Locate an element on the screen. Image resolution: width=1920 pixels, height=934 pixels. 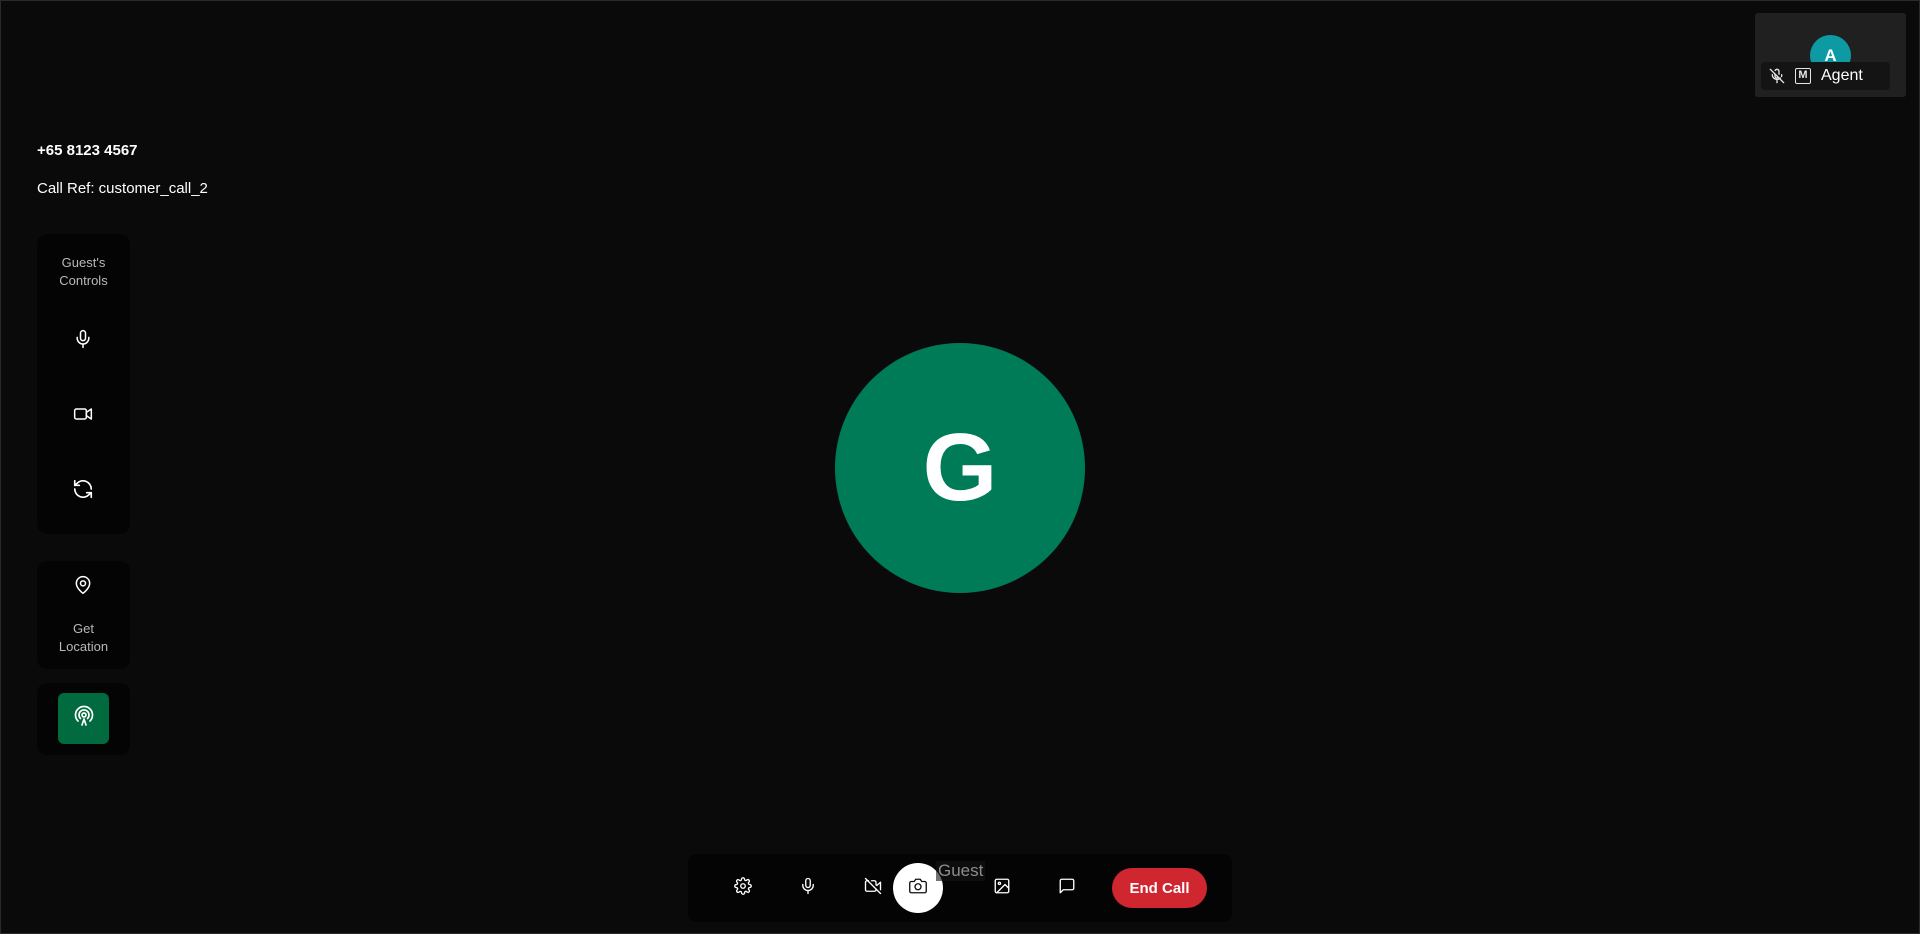
mic-off-icon is located at coordinates (1777, 76).